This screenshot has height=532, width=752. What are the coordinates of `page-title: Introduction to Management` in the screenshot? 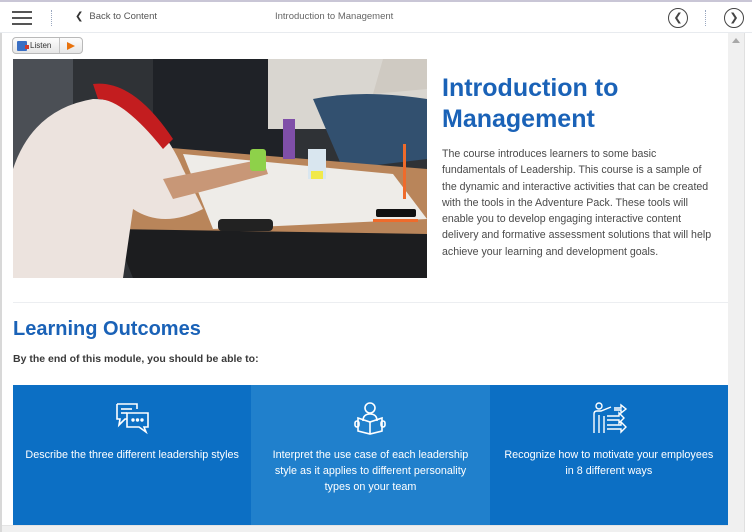 It's located at (334, 16).